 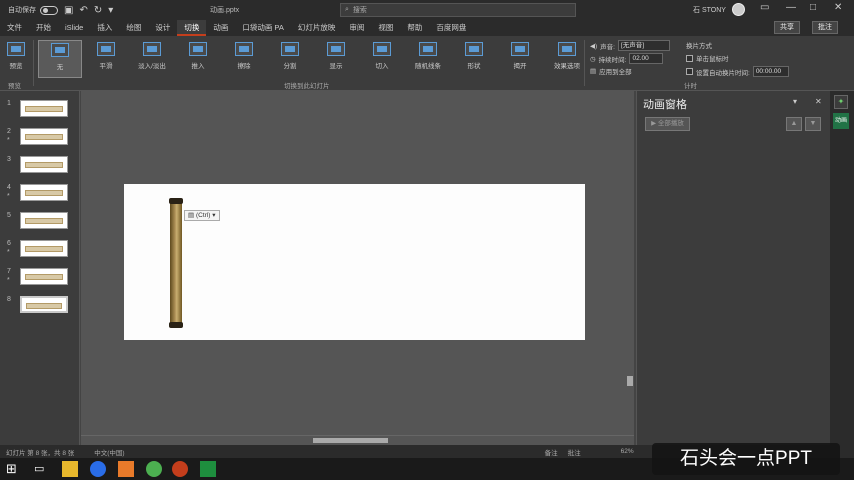 I want to click on tab-5: 设计, so click(x=162, y=28).